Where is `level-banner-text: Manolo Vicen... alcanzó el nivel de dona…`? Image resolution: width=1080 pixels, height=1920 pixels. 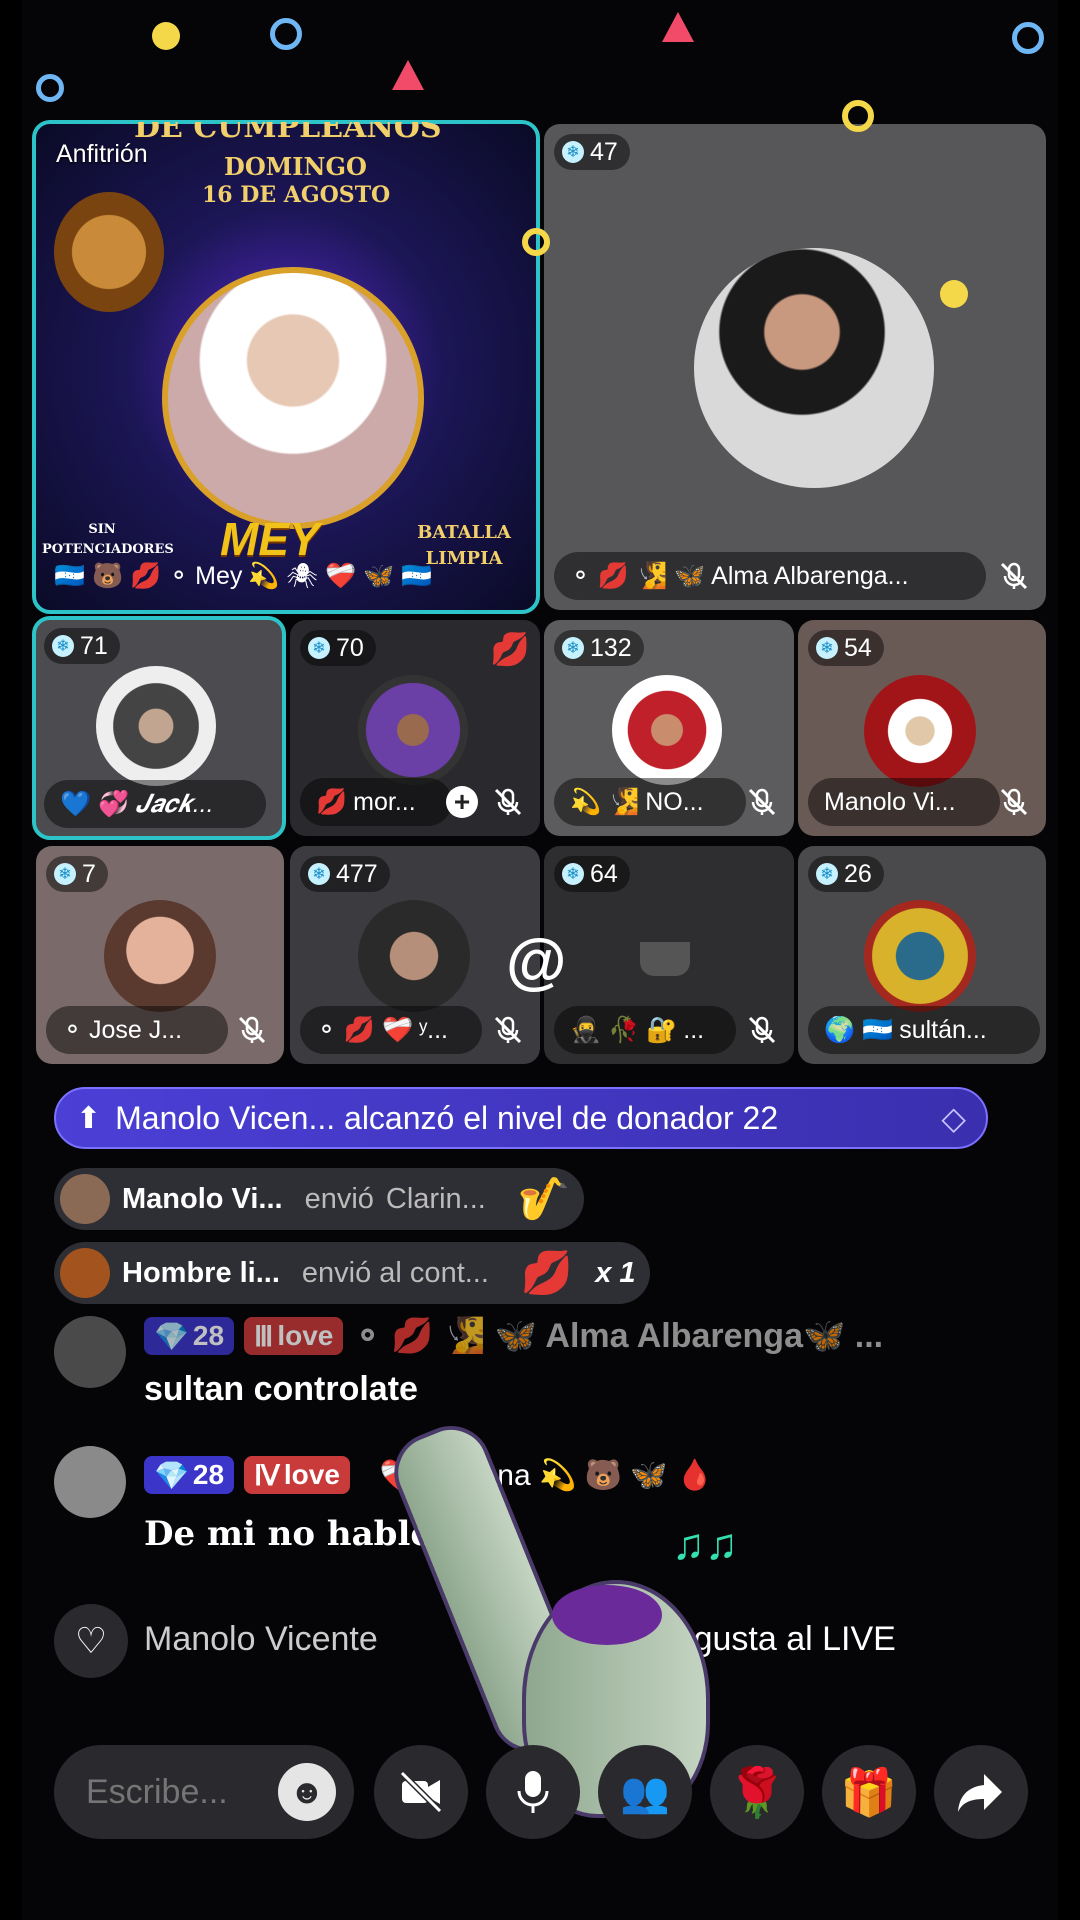 level-banner-text: Manolo Vicen... alcanzó el nivel de dona… is located at coordinates (447, 1117).